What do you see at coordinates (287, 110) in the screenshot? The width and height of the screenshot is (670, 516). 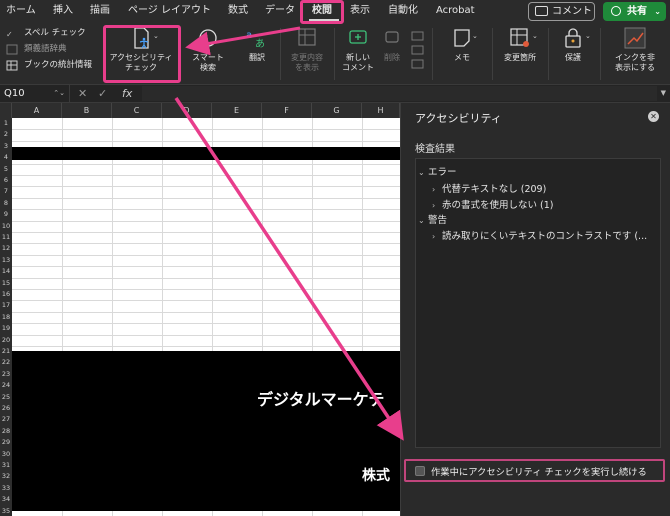 I see `column-header-f: F` at bounding box center [287, 110].